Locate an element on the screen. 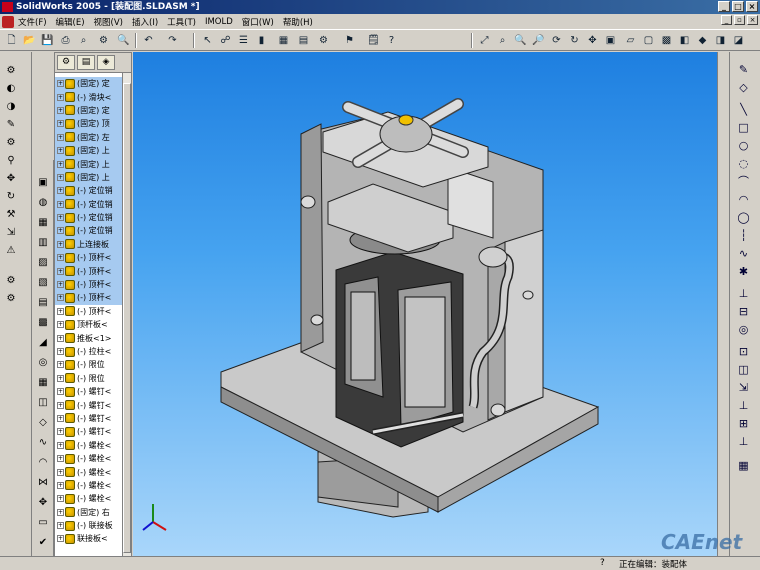 The width and height of the screenshot is (760, 570). dome-icon: ◠ is located at coordinates (43, 463).